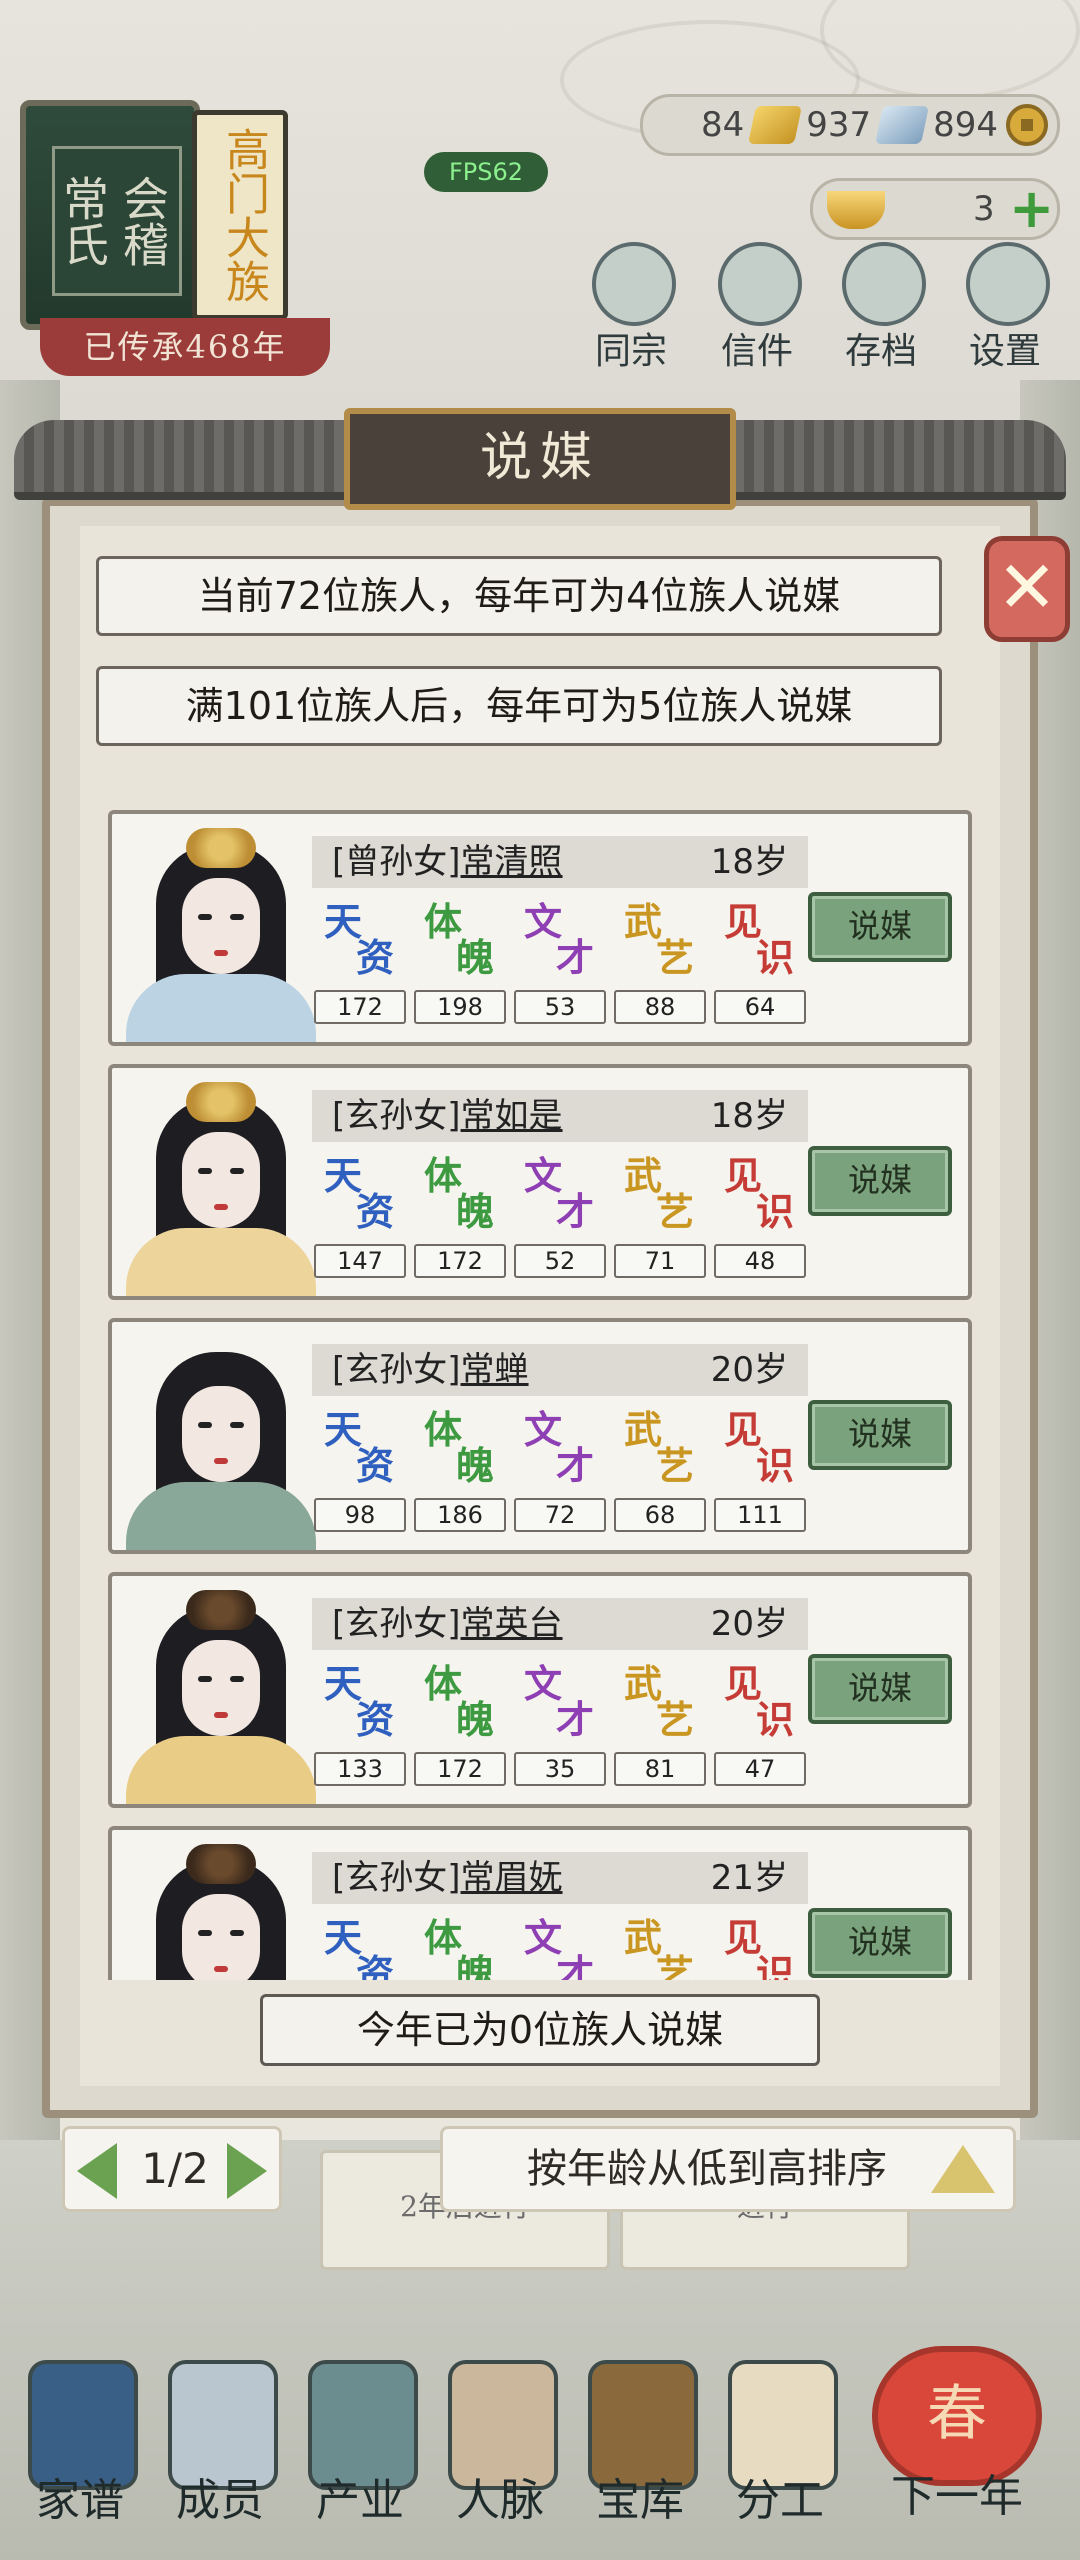  Describe the element at coordinates (902, 125) in the screenshot. I see `silver-bar-icon` at that location.